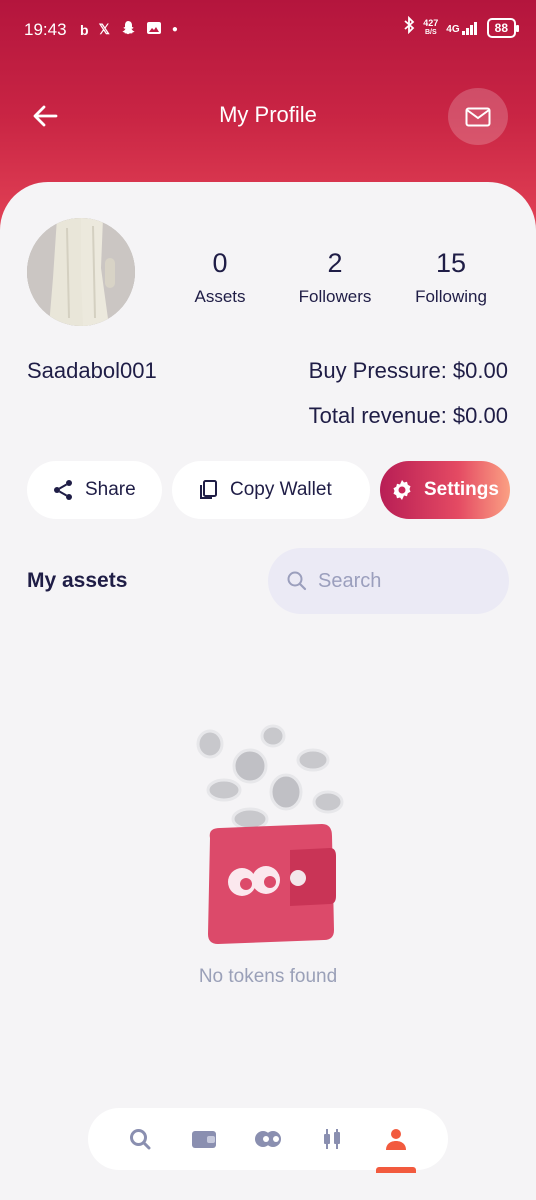  I want to click on profile-icon, so click(396, 1139).